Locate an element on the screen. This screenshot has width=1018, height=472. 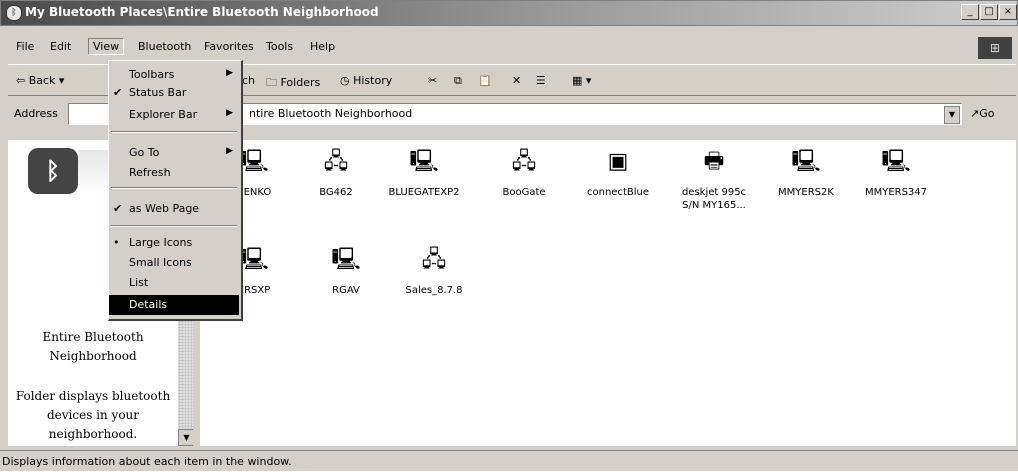
device-label: deskjet 995c is located at coordinates (714, 192).